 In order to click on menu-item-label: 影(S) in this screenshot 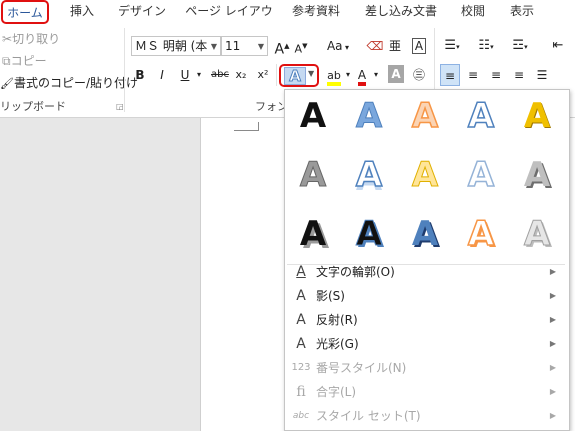, I will do `click(330, 296)`.